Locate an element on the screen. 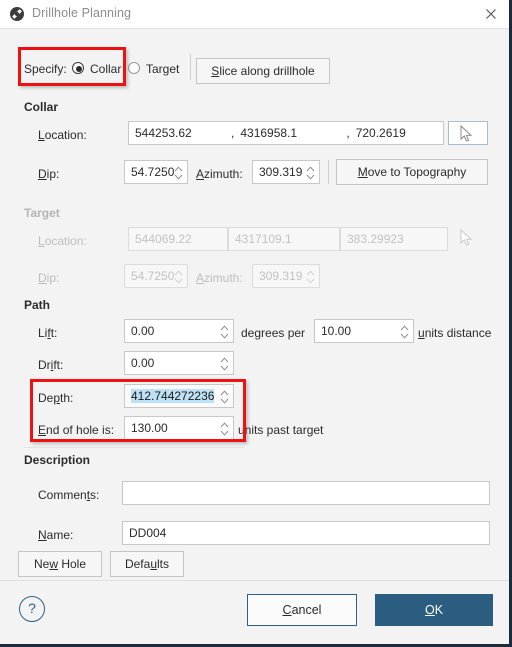 Image resolution: width=512 pixels, height=647 pixels. path-depth-field: 412.744272236 is located at coordinates (179, 396).